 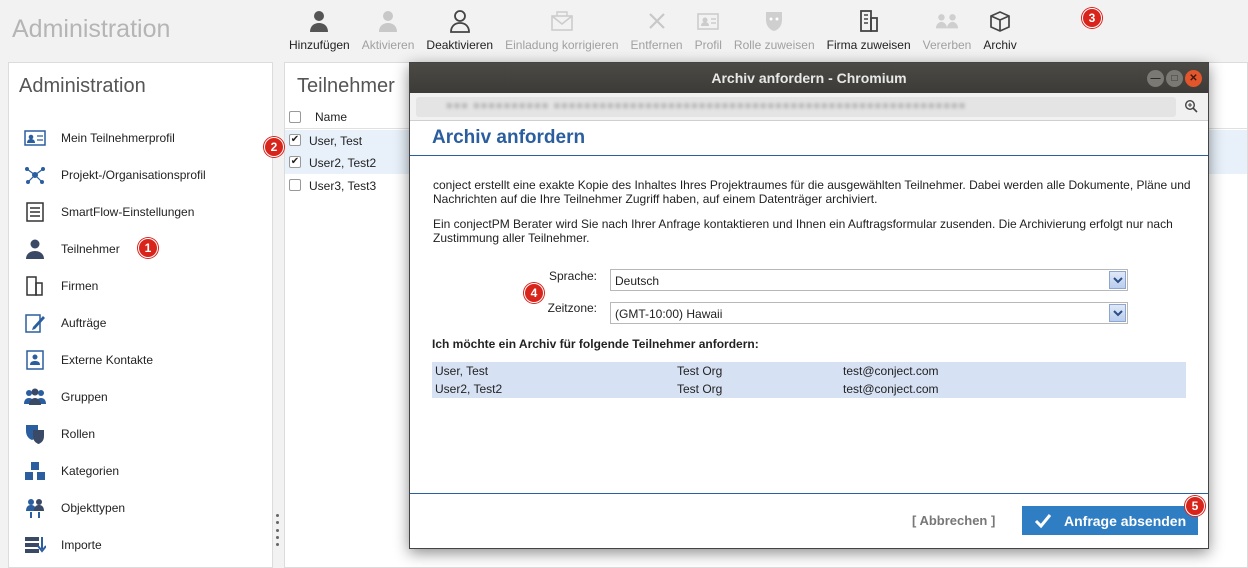 I want to click on sidebar-item-orders: Aufträge, so click(x=140, y=322).